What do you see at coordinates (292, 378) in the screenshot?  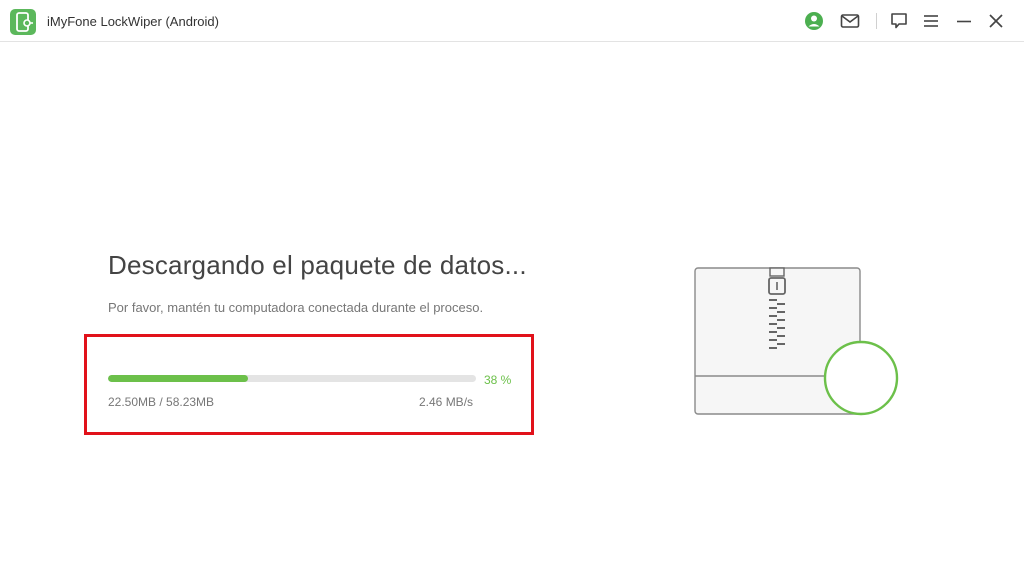 I see `download-progress-bar` at bounding box center [292, 378].